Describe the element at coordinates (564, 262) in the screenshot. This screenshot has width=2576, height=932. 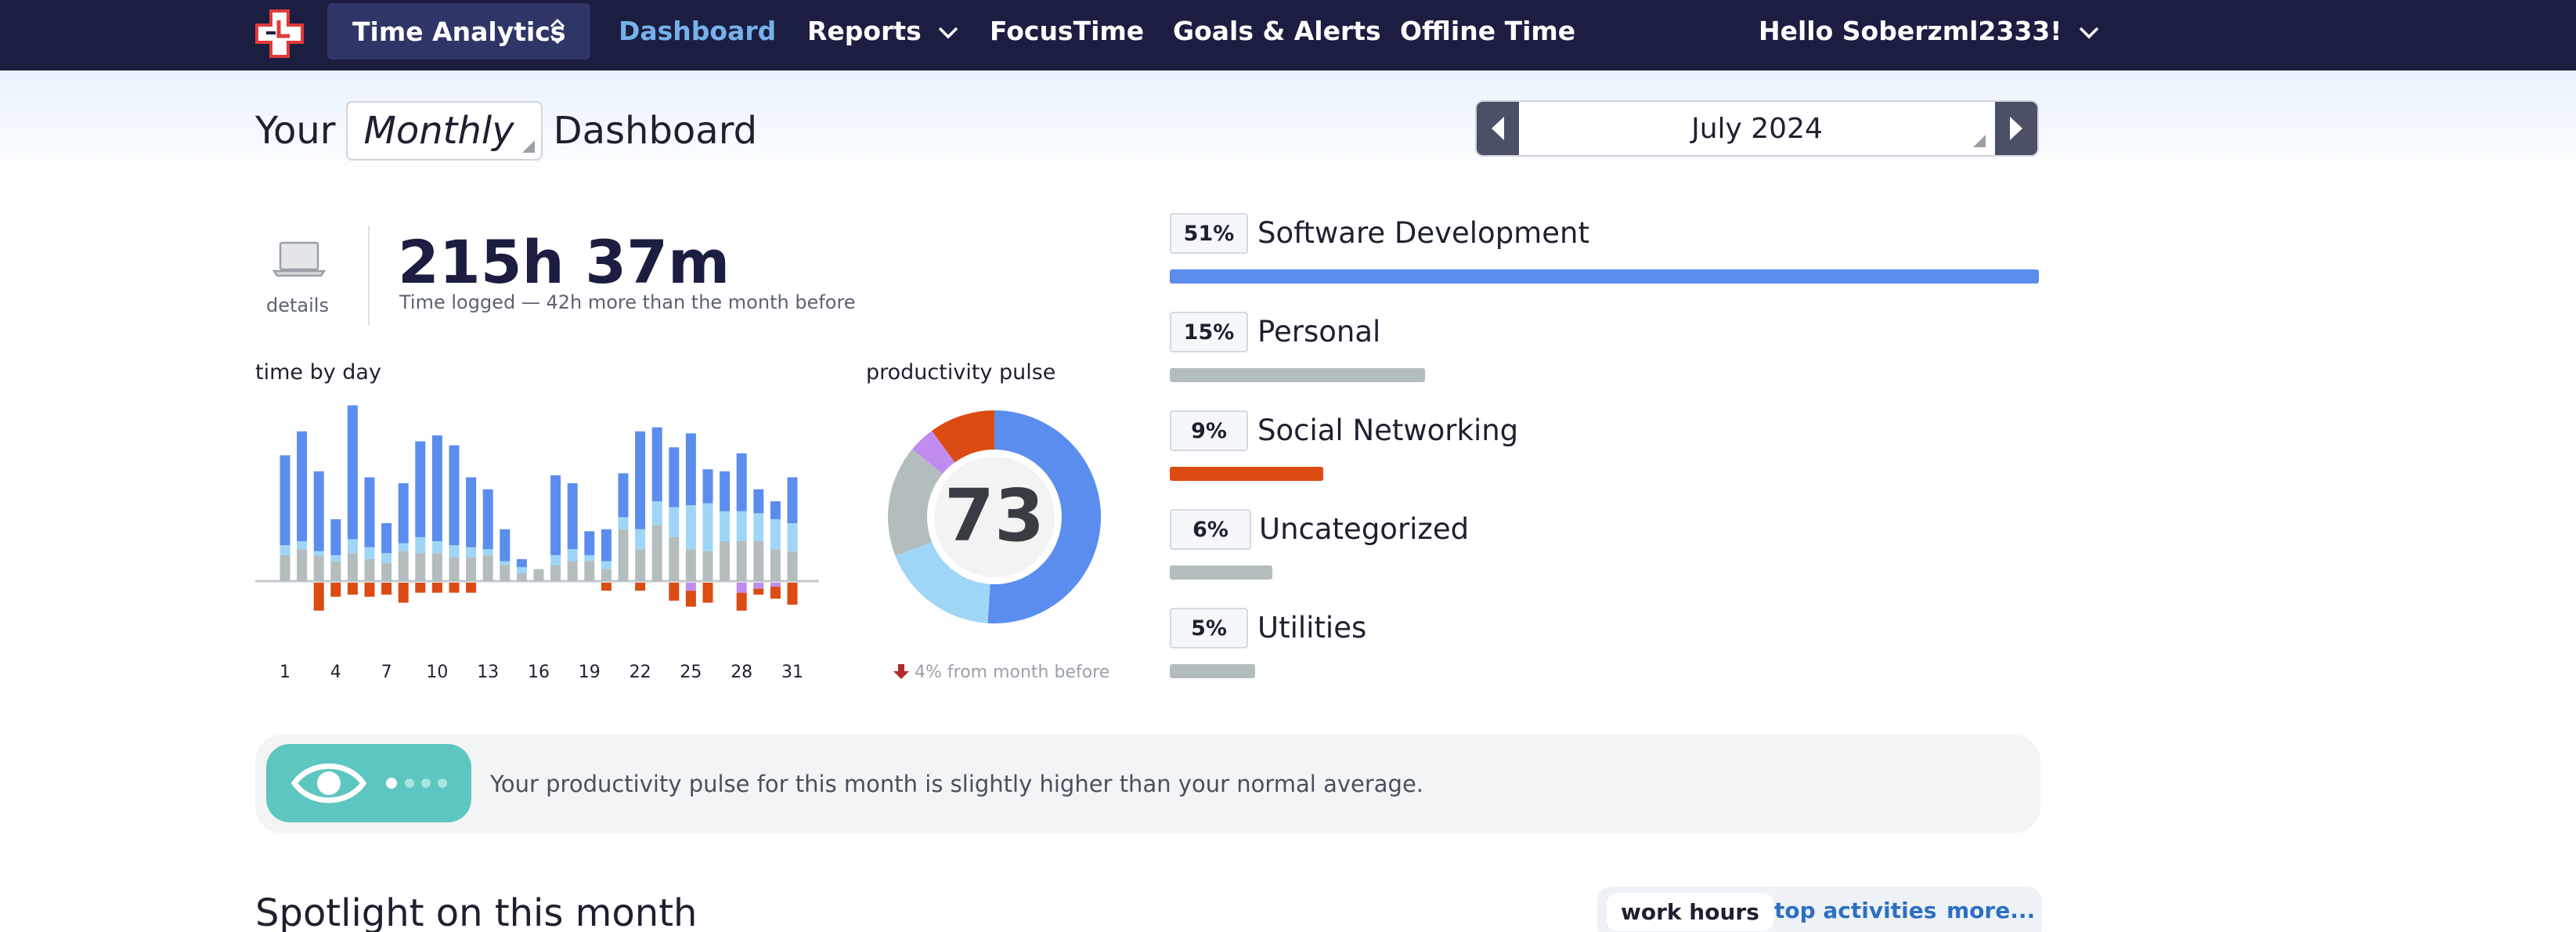
I see `total-time-logged: 215h 37m` at that location.